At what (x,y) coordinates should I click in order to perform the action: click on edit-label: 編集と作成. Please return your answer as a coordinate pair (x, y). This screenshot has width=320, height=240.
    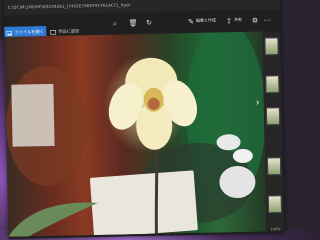
    Looking at the image, I should click on (206, 20).